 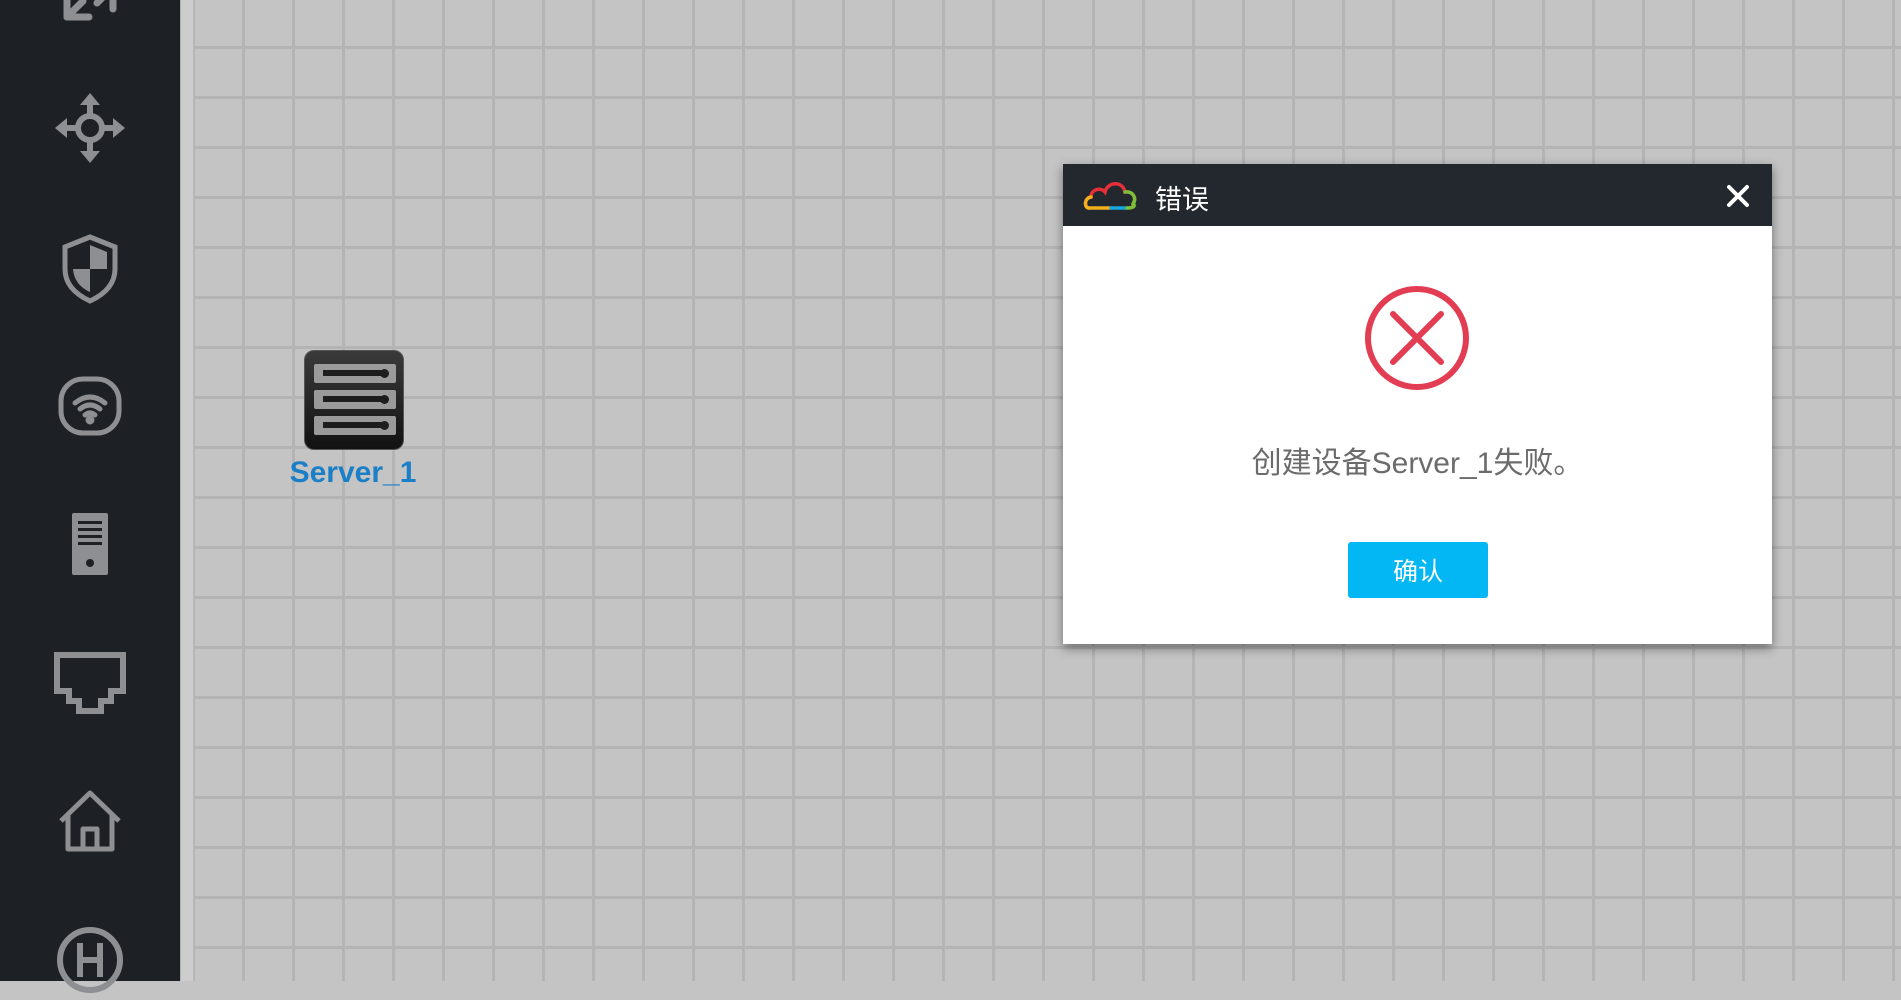 I want to click on confirm-button: 确认, so click(x=1418, y=570).